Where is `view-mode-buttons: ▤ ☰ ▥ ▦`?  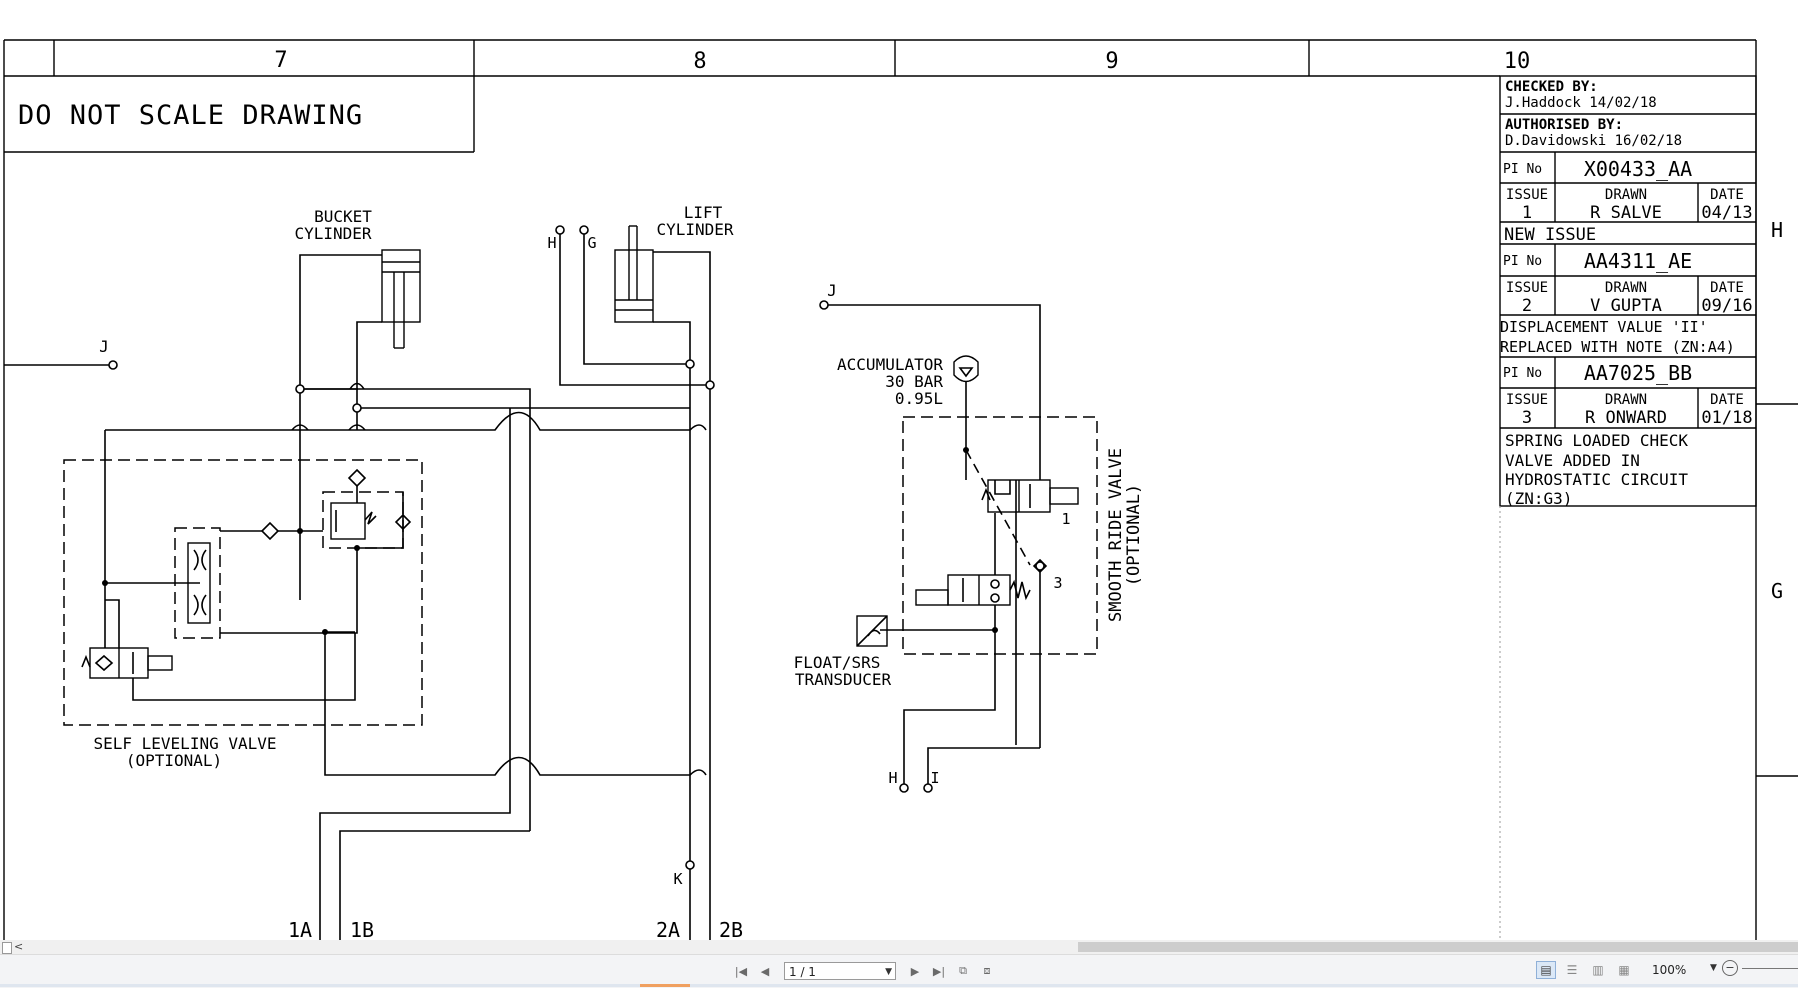
view-mode-buttons: ▤ ☰ ▥ ▦ is located at coordinates (1585, 970).